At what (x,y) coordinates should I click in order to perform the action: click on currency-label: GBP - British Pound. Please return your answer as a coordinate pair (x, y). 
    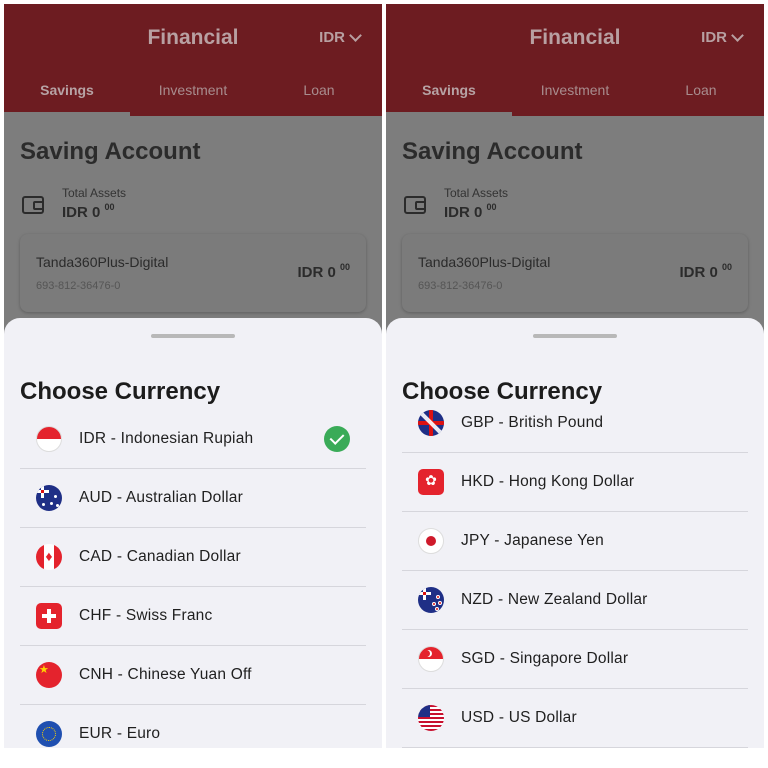
    Looking at the image, I should click on (532, 422).